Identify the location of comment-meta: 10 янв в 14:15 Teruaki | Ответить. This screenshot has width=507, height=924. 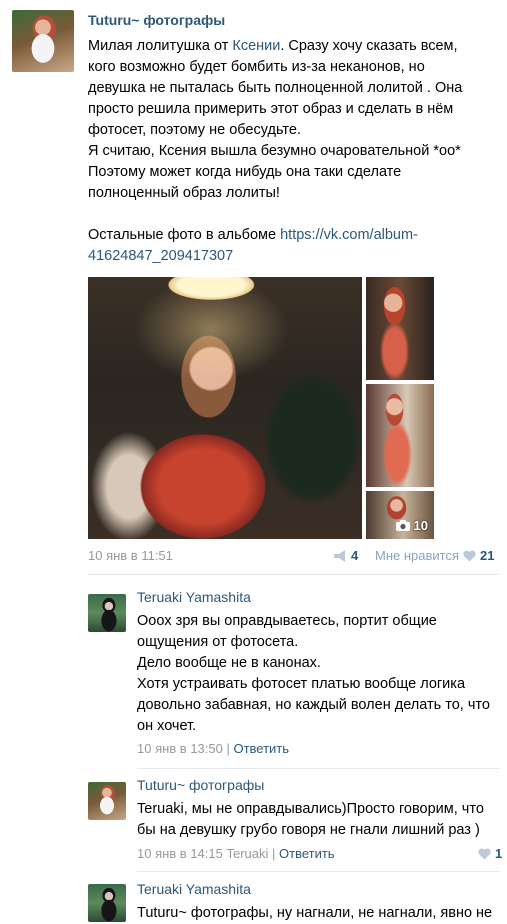
(236, 853).